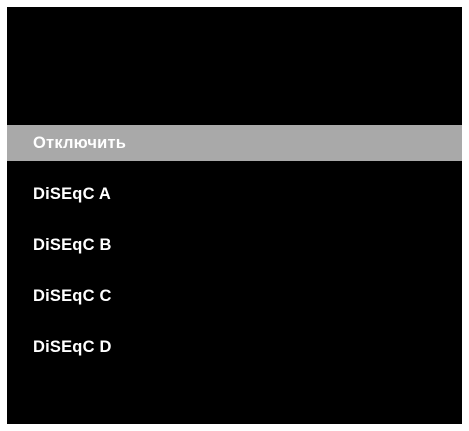 This screenshot has height=431, width=469. Describe the element at coordinates (72, 346) in the screenshot. I see `menu-item-label: DiSEqC D` at that location.